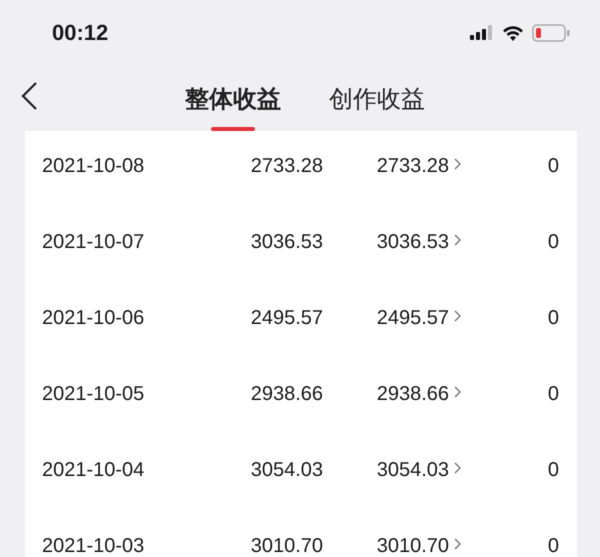  What do you see at coordinates (482, 32) in the screenshot?
I see `signal-icon` at bounding box center [482, 32].